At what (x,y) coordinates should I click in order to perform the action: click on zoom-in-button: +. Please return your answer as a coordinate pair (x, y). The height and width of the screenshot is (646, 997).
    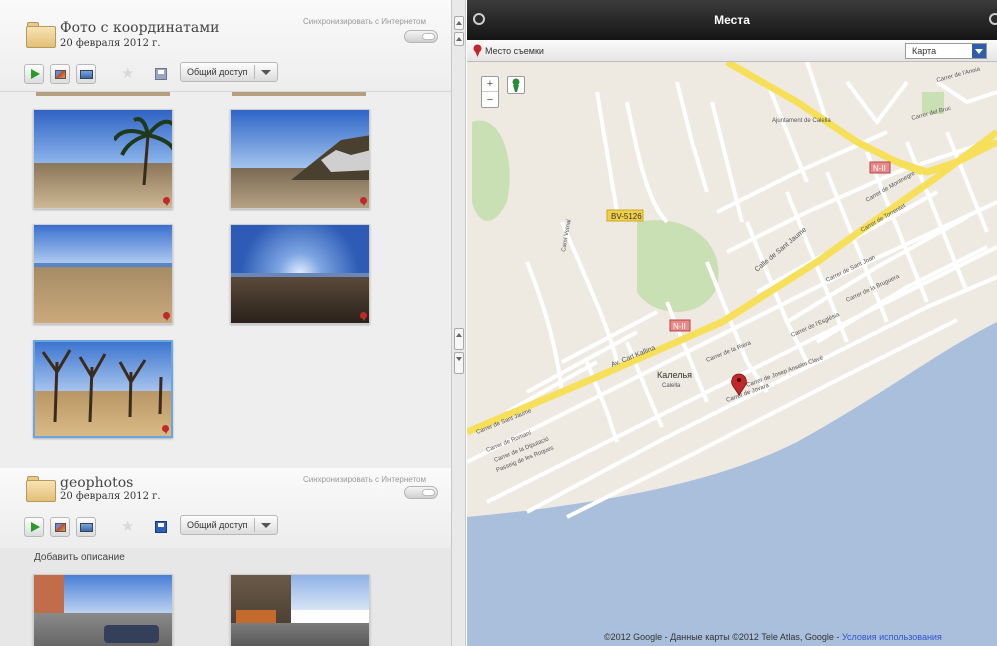
    Looking at the image, I should click on (490, 84).